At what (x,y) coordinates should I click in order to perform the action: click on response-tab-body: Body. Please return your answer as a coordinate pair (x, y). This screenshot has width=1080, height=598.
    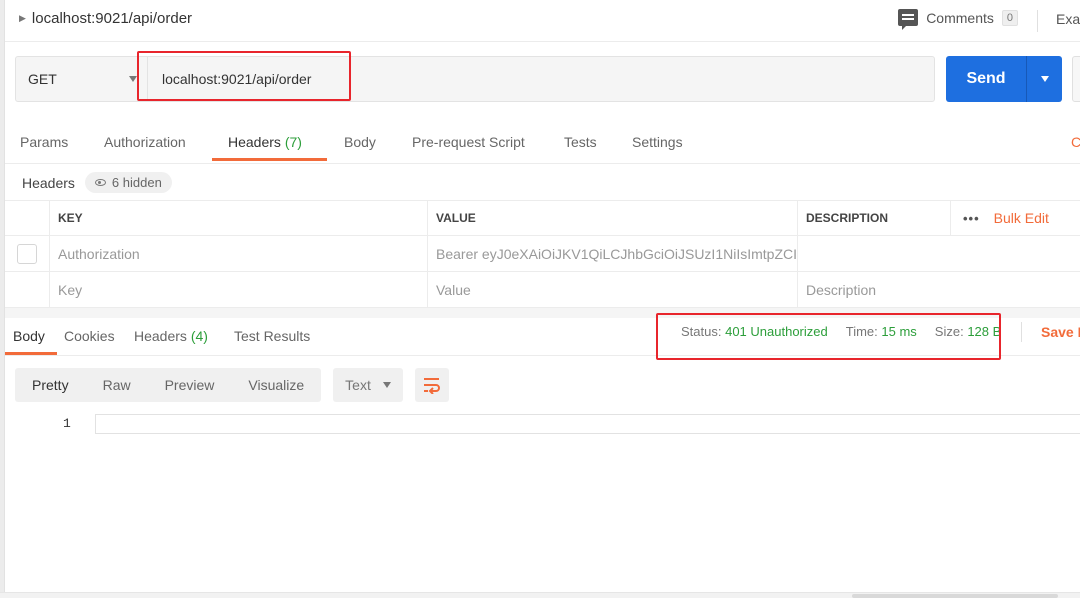
    Looking at the image, I should click on (29, 336).